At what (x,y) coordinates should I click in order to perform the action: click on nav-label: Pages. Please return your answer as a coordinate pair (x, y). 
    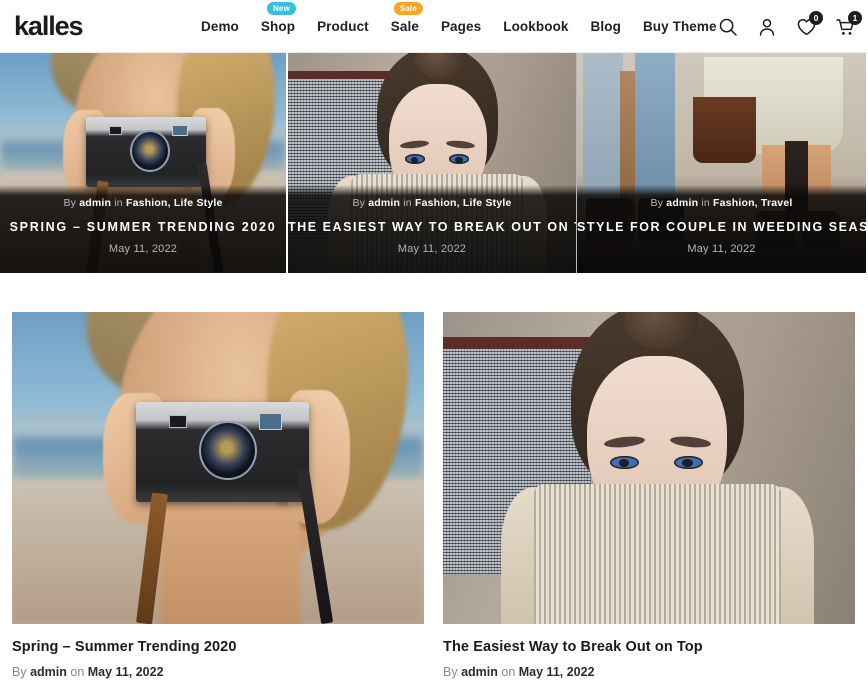
    Looking at the image, I should click on (461, 26).